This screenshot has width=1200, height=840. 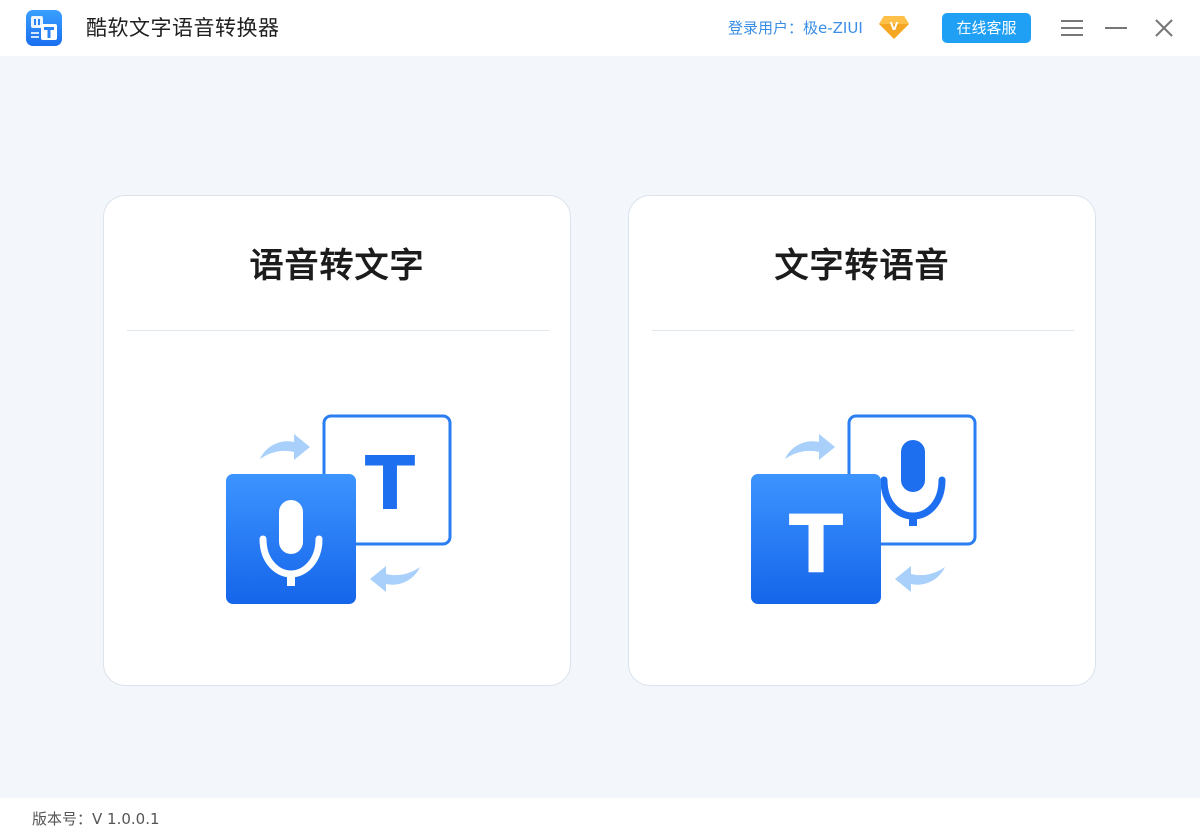 What do you see at coordinates (1072, 28) in the screenshot?
I see `hamburger-menu-icon` at bounding box center [1072, 28].